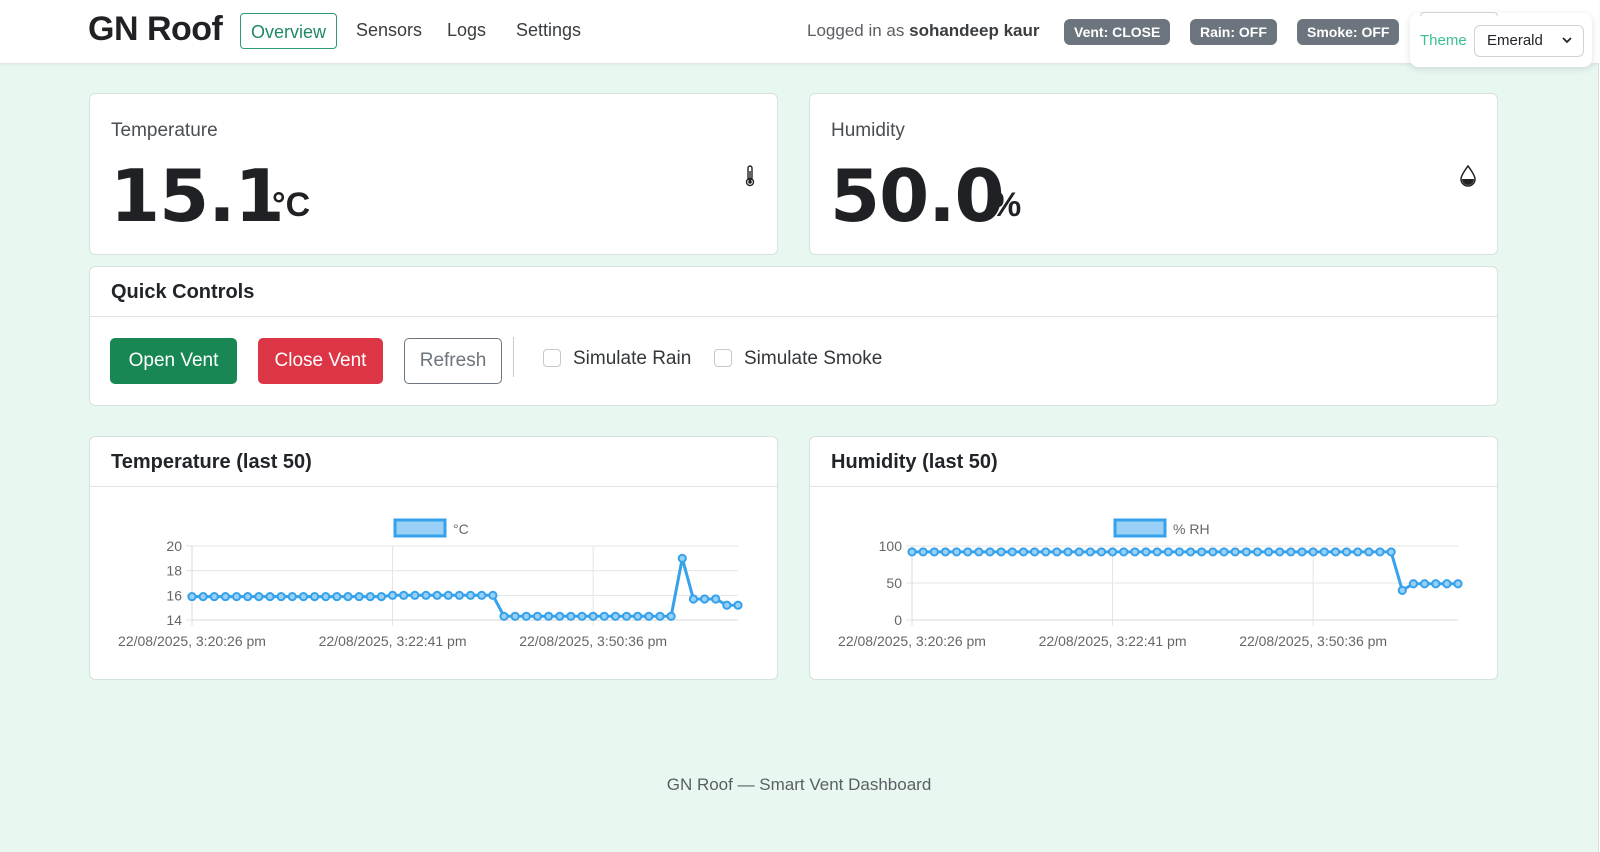 Image resolution: width=1600 pixels, height=852 pixels. I want to click on humidity-chart-ytick-label: 0, so click(898, 620).